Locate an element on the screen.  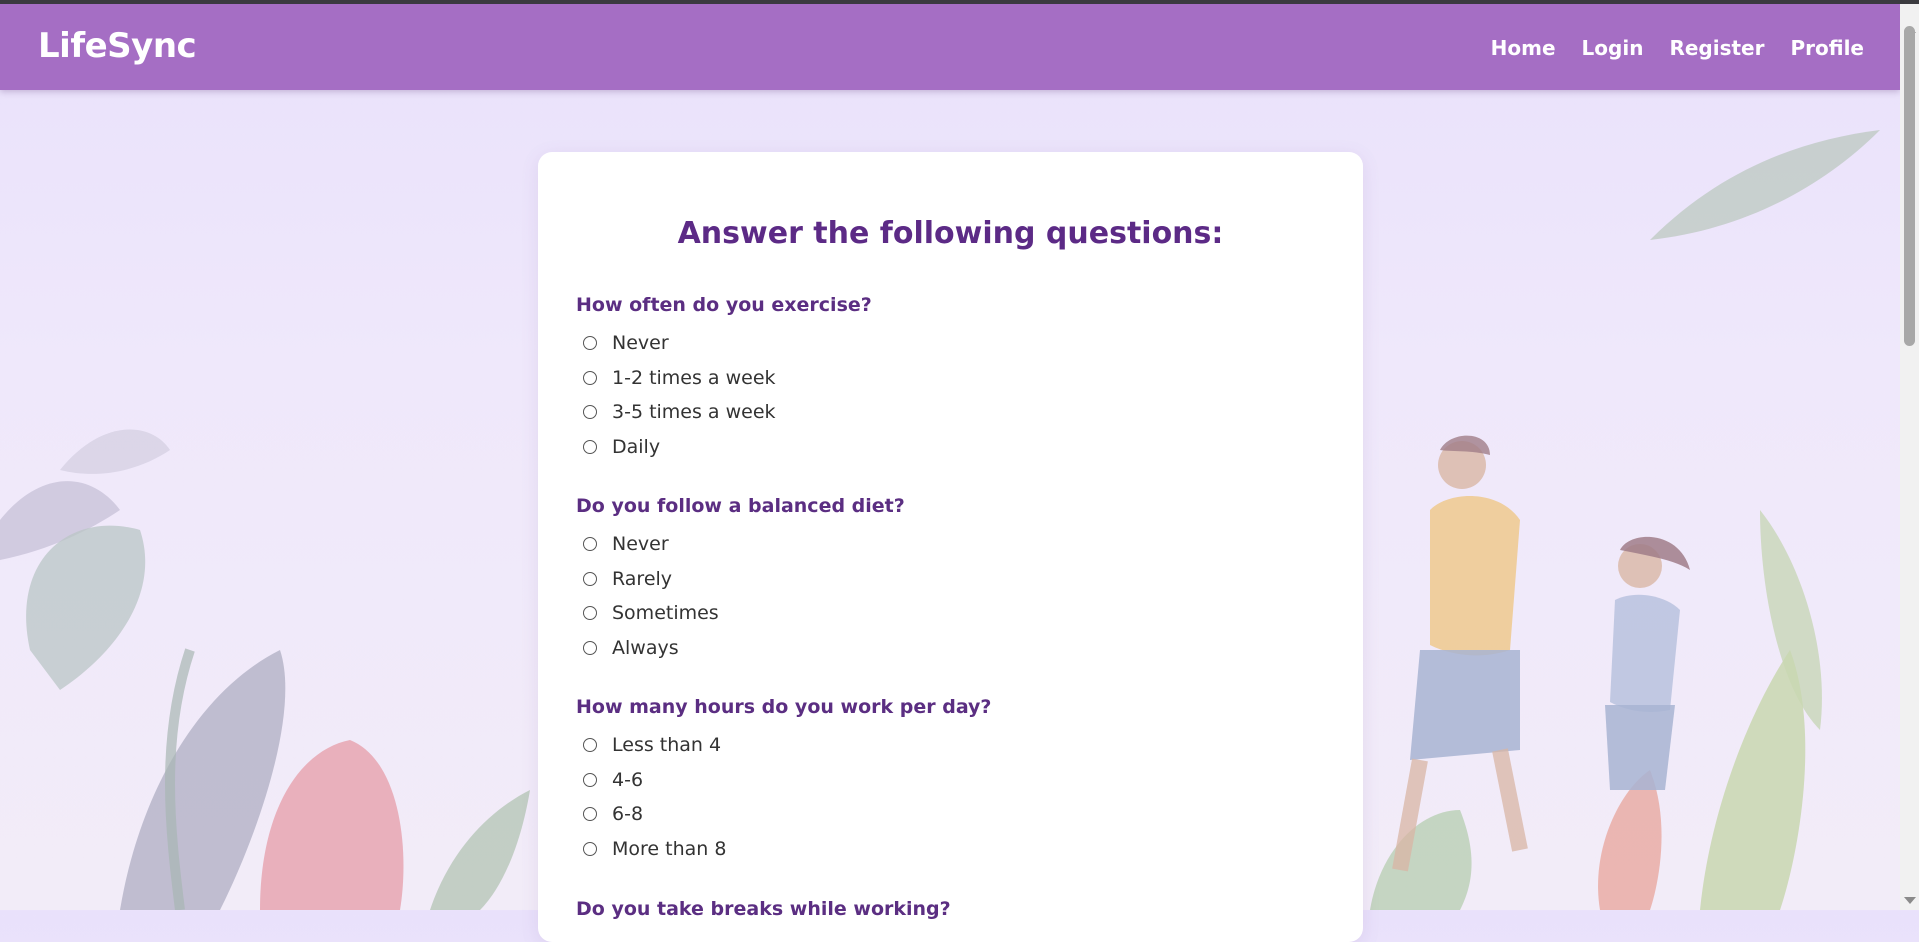
option-row: More than 8 is located at coordinates (956, 849).